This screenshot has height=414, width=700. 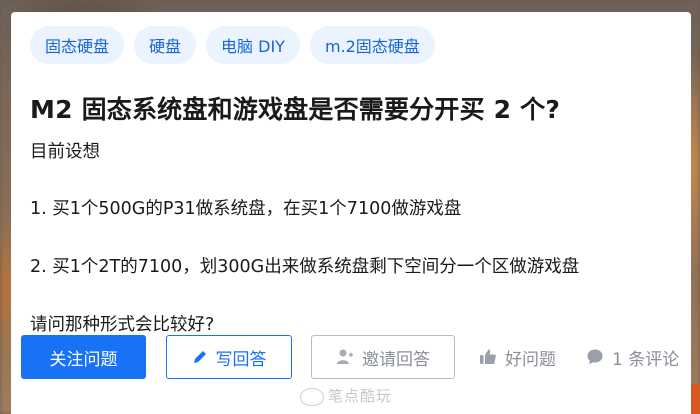 What do you see at coordinates (246, 209) in the screenshot?
I see `question-body-line: 1. 买1个500G的P31做系统盘，在买1个7100做游戏盘` at bounding box center [246, 209].